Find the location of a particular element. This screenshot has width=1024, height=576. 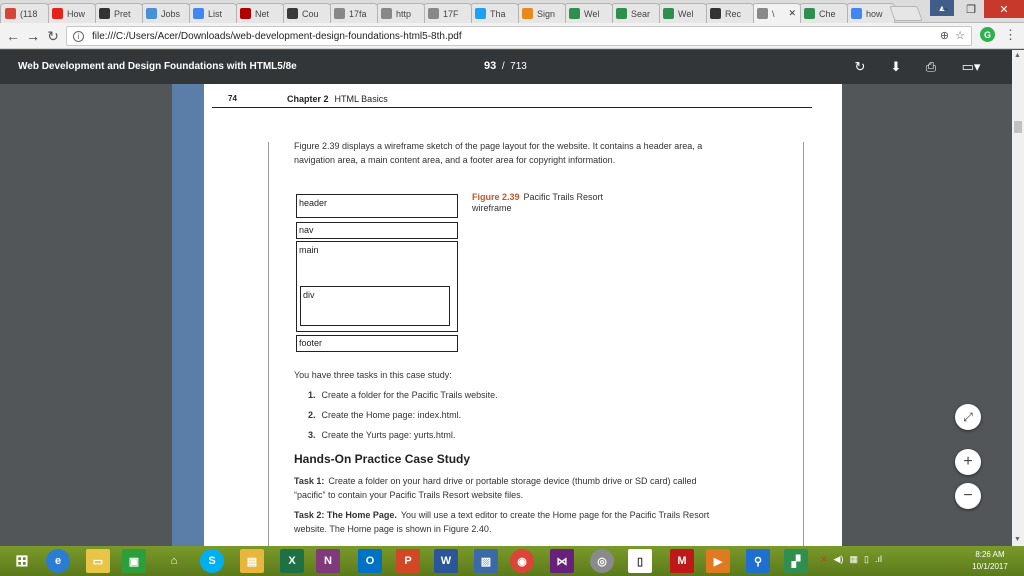

tab-label: \ is located at coordinates (773, 13).